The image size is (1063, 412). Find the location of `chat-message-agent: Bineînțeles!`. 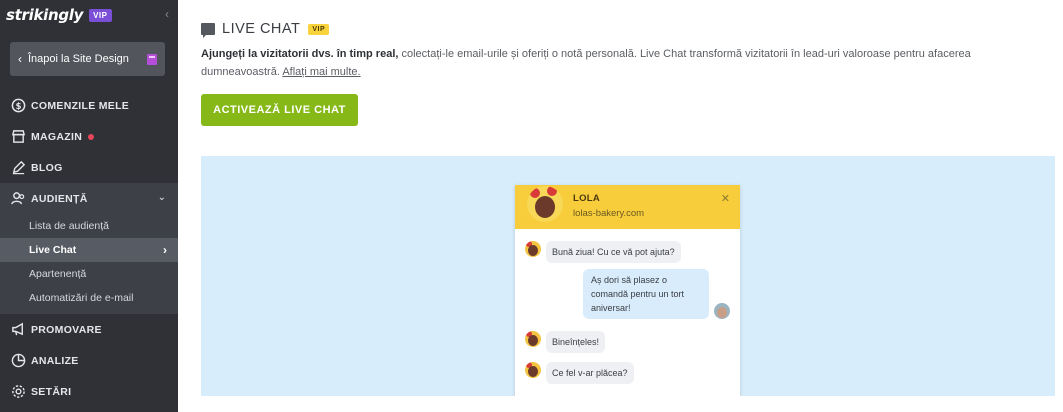

chat-message-agent: Bineînțeles! is located at coordinates (565, 342).